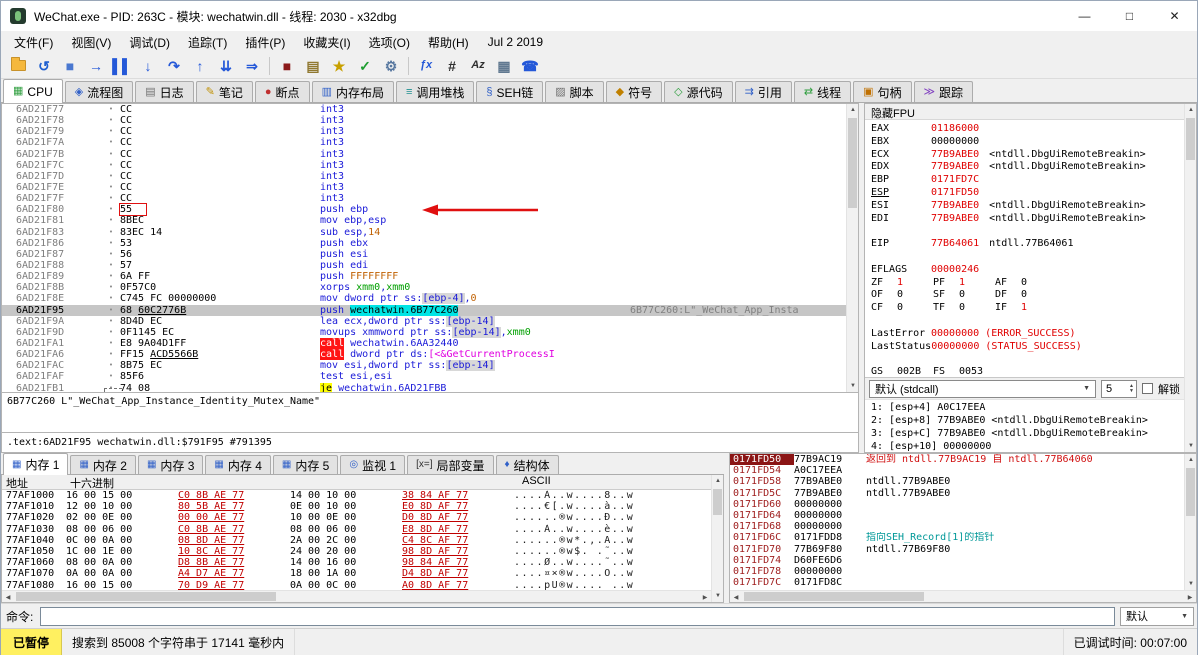 The height and width of the screenshot is (655, 1198). I want to click on menu-item-2: 调试(D), so click(149, 42).